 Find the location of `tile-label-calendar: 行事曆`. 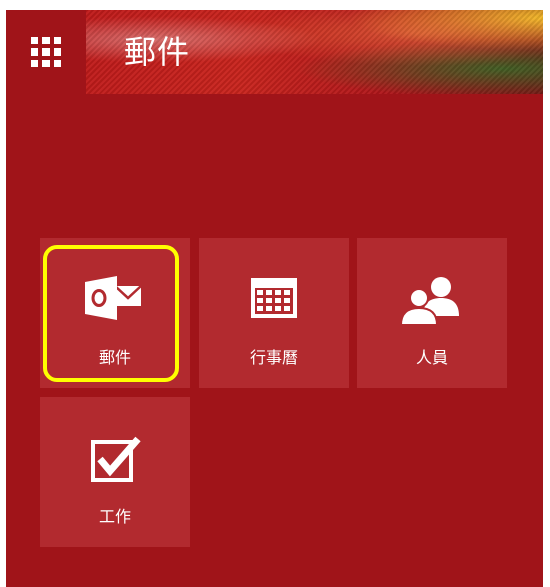

tile-label-calendar: 行事曆 is located at coordinates (273, 357).